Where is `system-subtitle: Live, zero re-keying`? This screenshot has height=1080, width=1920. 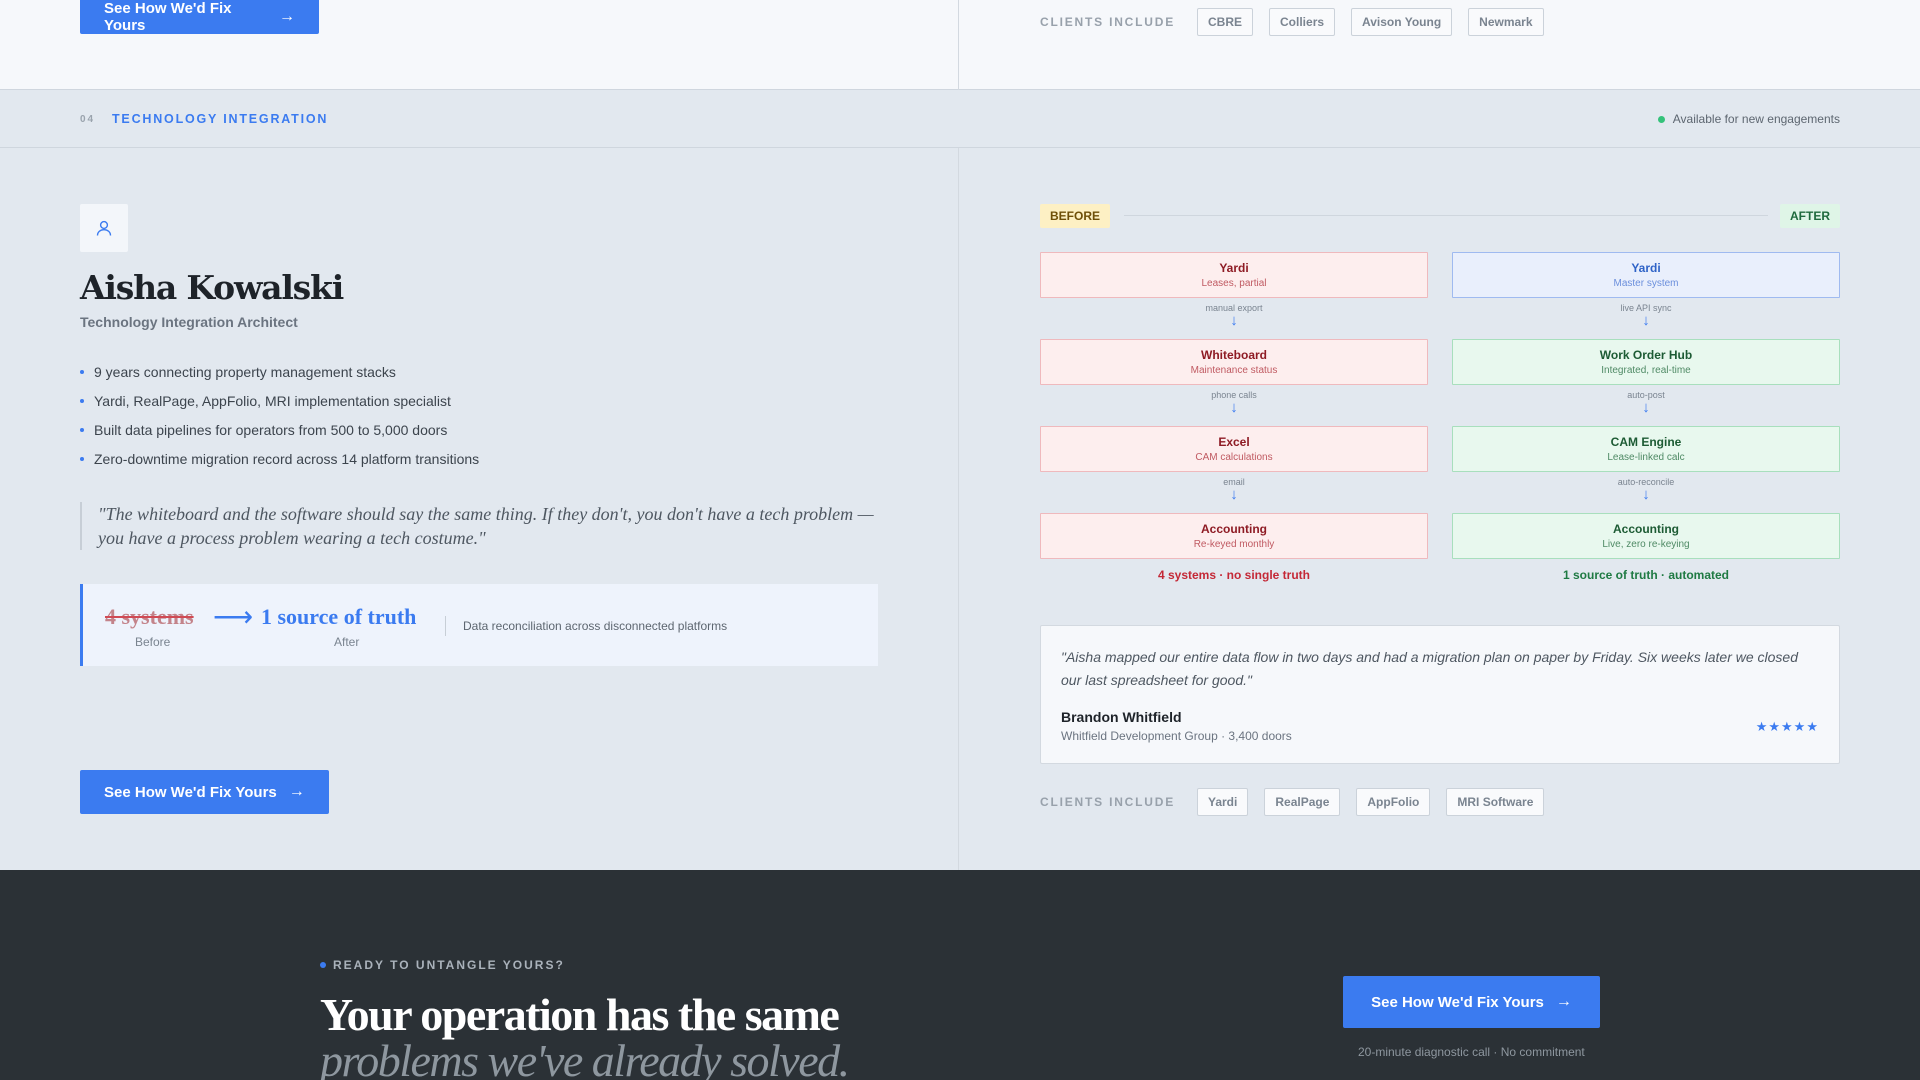 system-subtitle: Live, zero re-keying is located at coordinates (1646, 544).